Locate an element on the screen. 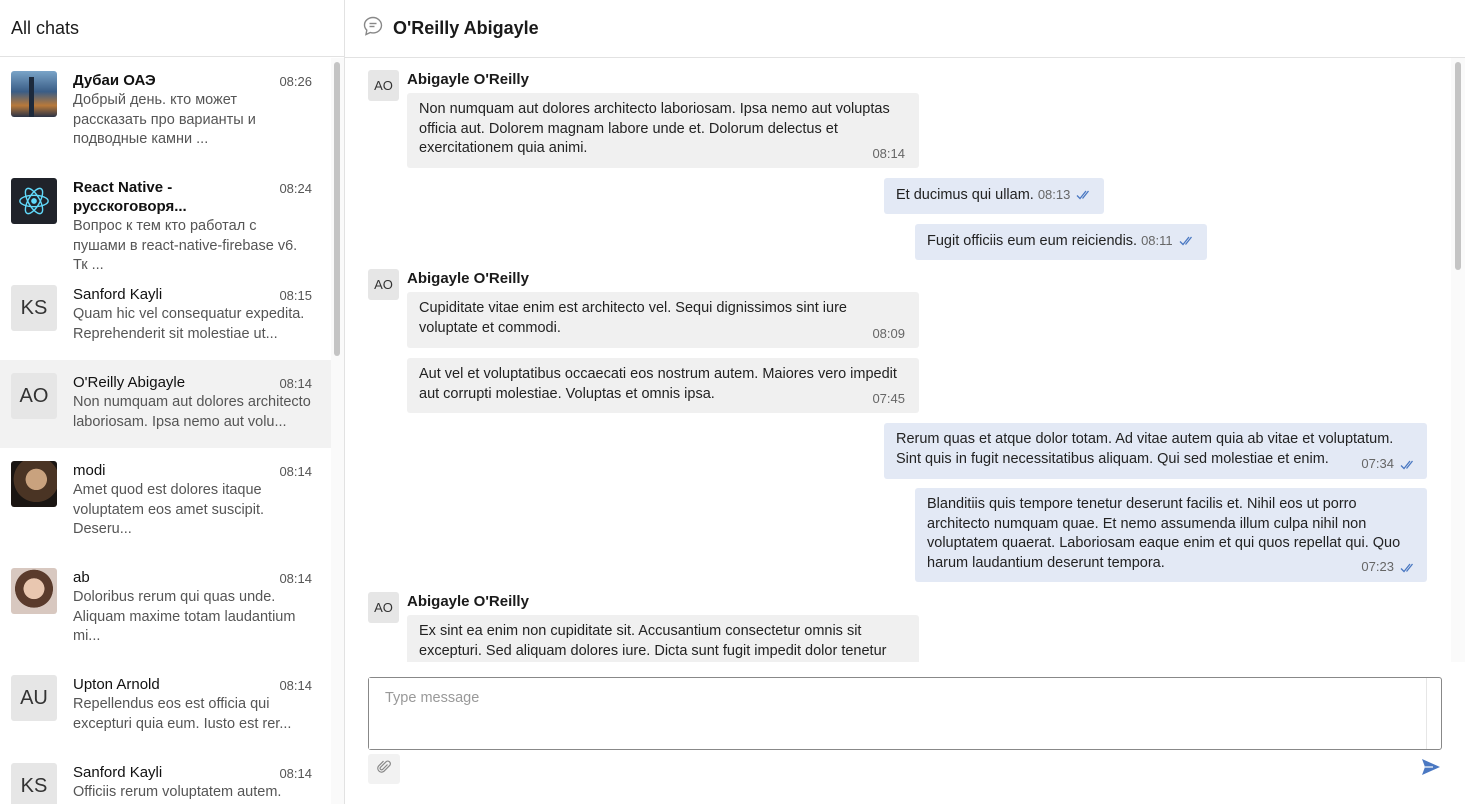 Image resolution: width=1465 pixels, height=804 pixels. messages-scrollbar is located at coordinates (1458, 360).